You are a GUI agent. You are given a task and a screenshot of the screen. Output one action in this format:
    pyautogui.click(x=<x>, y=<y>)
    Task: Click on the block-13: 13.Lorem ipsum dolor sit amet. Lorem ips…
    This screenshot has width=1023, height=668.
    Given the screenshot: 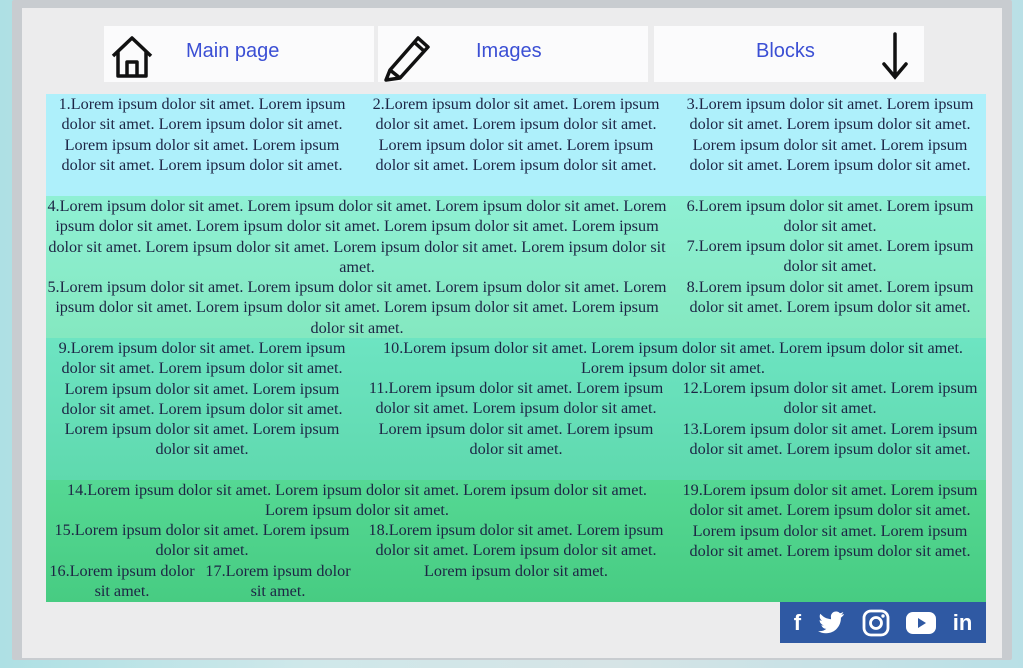 What is the action you would take?
    pyautogui.click(x=830, y=439)
    